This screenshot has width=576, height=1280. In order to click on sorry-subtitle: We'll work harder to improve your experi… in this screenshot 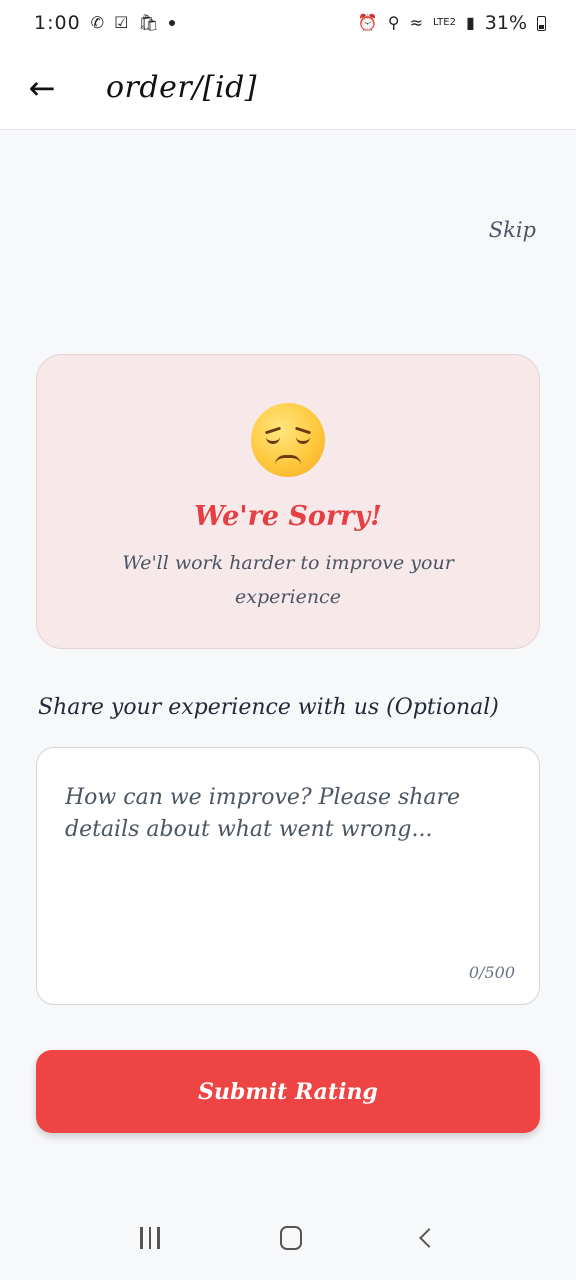, I will do `click(288, 580)`.